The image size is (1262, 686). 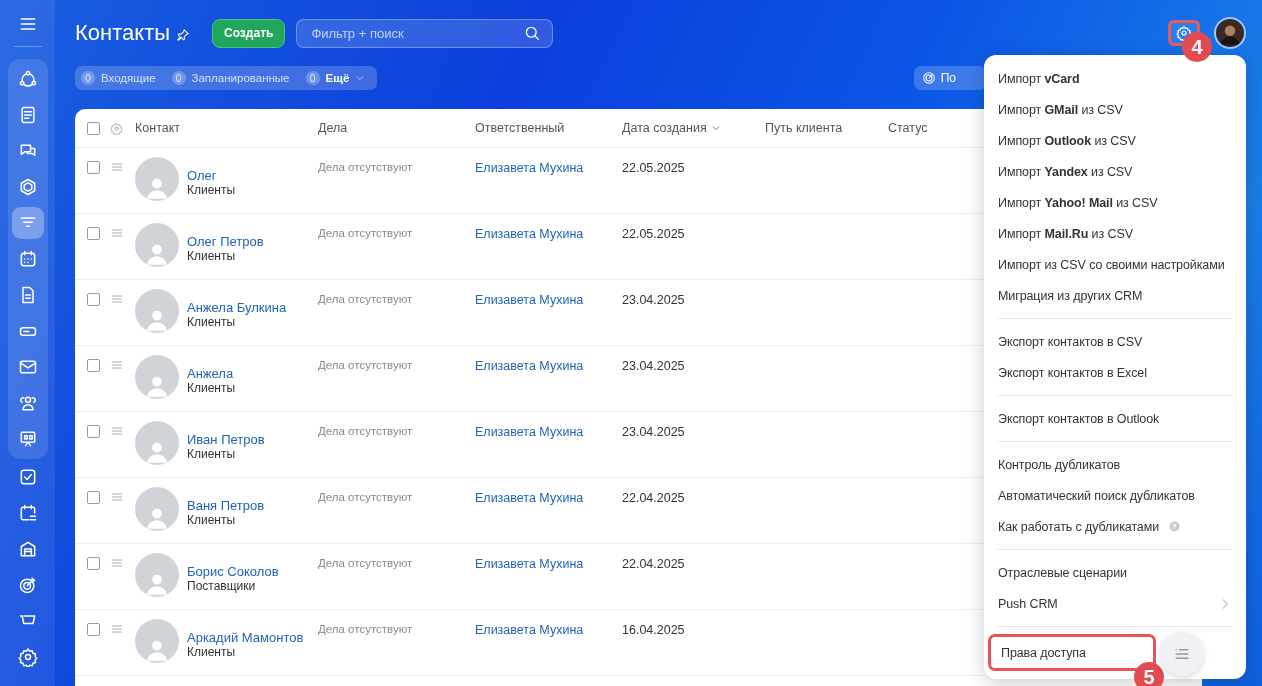 I want to click on contact-name-link: Олег, so click(x=211, y=176).